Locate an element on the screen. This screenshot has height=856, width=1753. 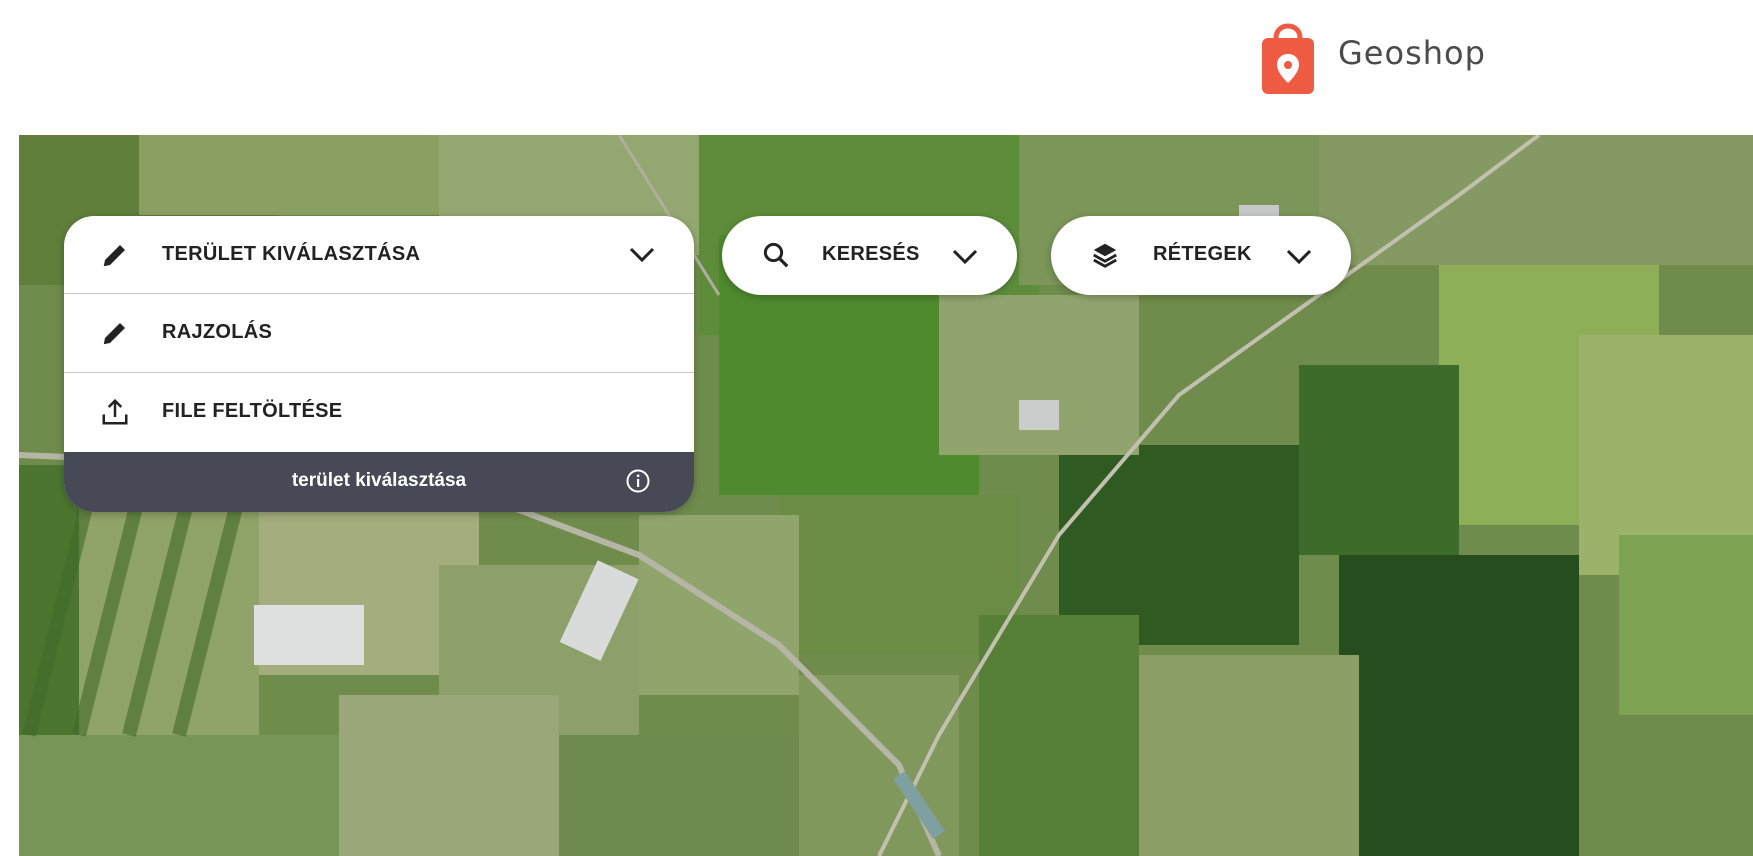
brand-name: Geoshop is located at coordinates (1412, 53).